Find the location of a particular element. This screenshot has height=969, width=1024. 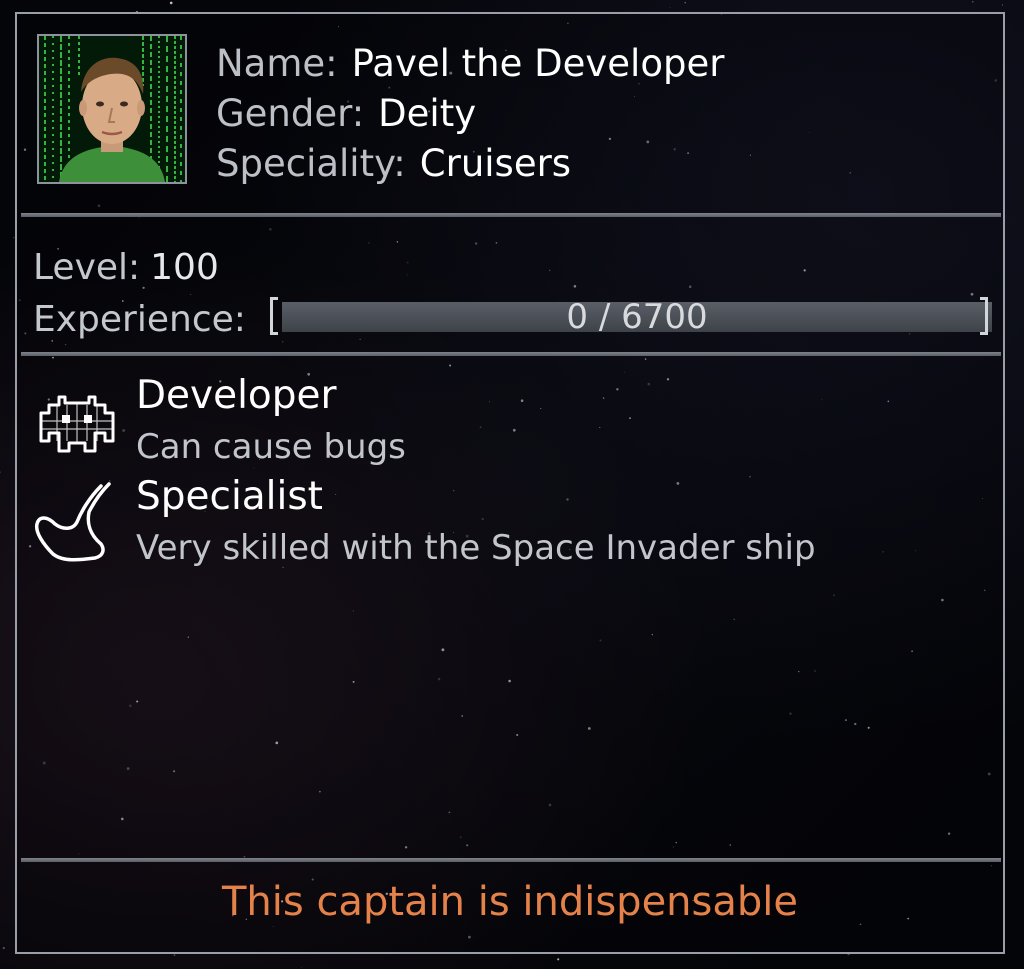

experience-row: Experience: is located at coordinates (139, 320).